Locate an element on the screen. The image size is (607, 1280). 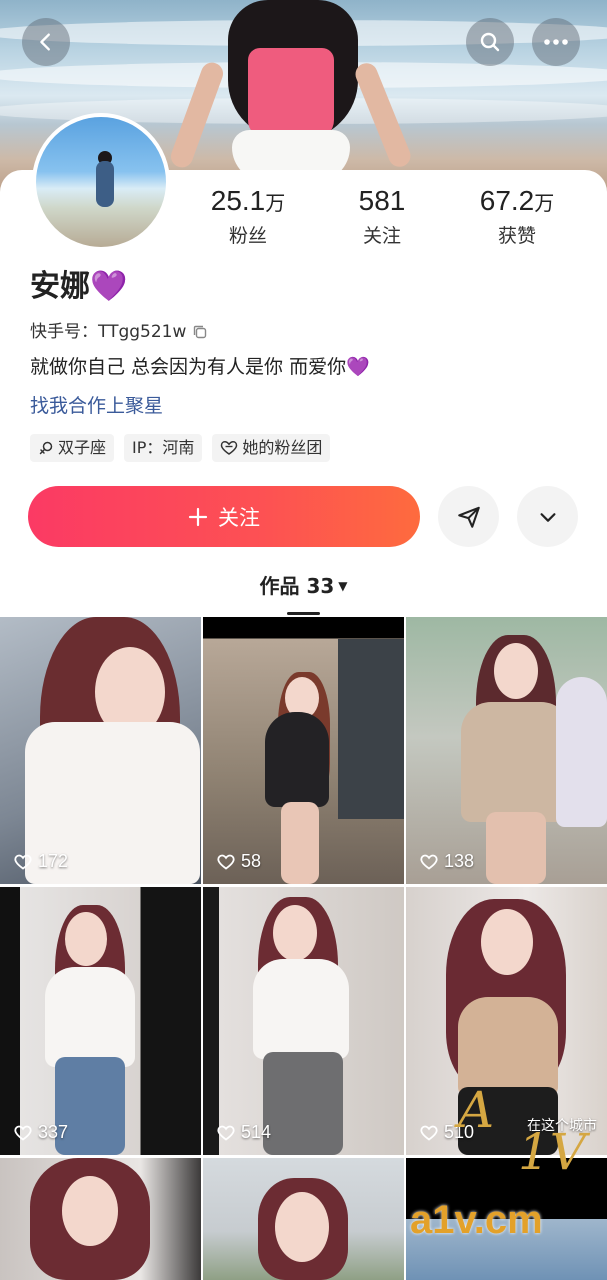
stat-likes: 67.2万 获赞 is located at coordinates (517, 216).